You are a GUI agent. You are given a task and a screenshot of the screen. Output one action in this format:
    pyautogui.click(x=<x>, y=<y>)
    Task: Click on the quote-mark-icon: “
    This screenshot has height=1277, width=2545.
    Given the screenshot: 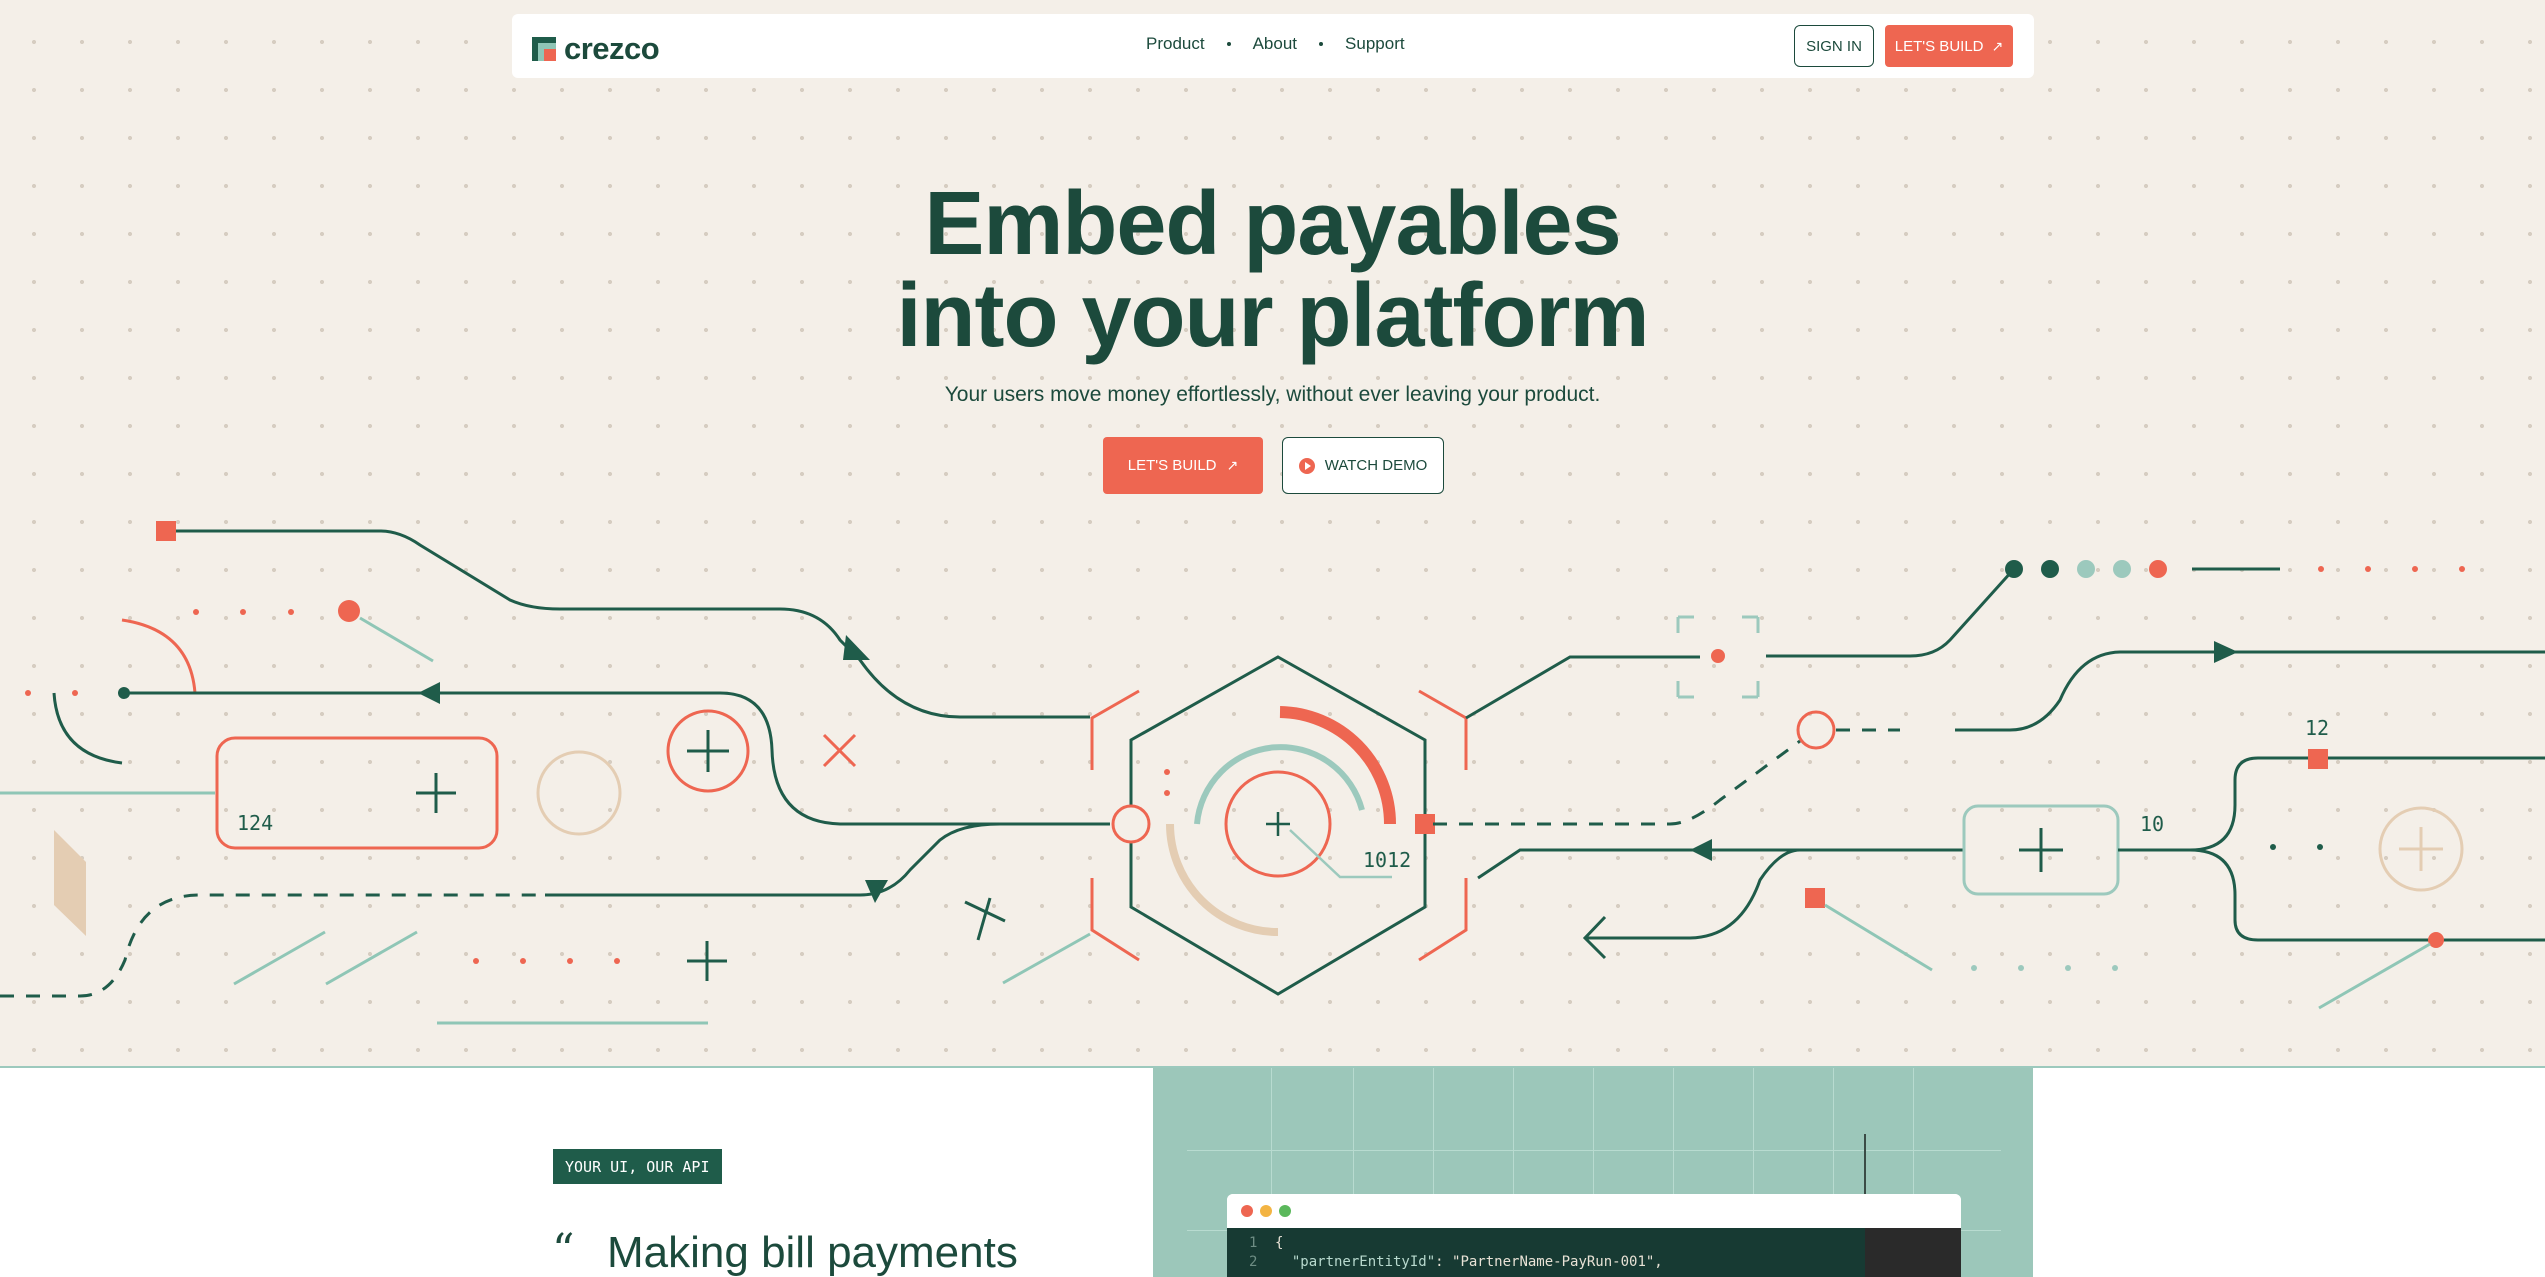 What is the action you would take?
    pyautogui.click(x=563, y=1250)
    